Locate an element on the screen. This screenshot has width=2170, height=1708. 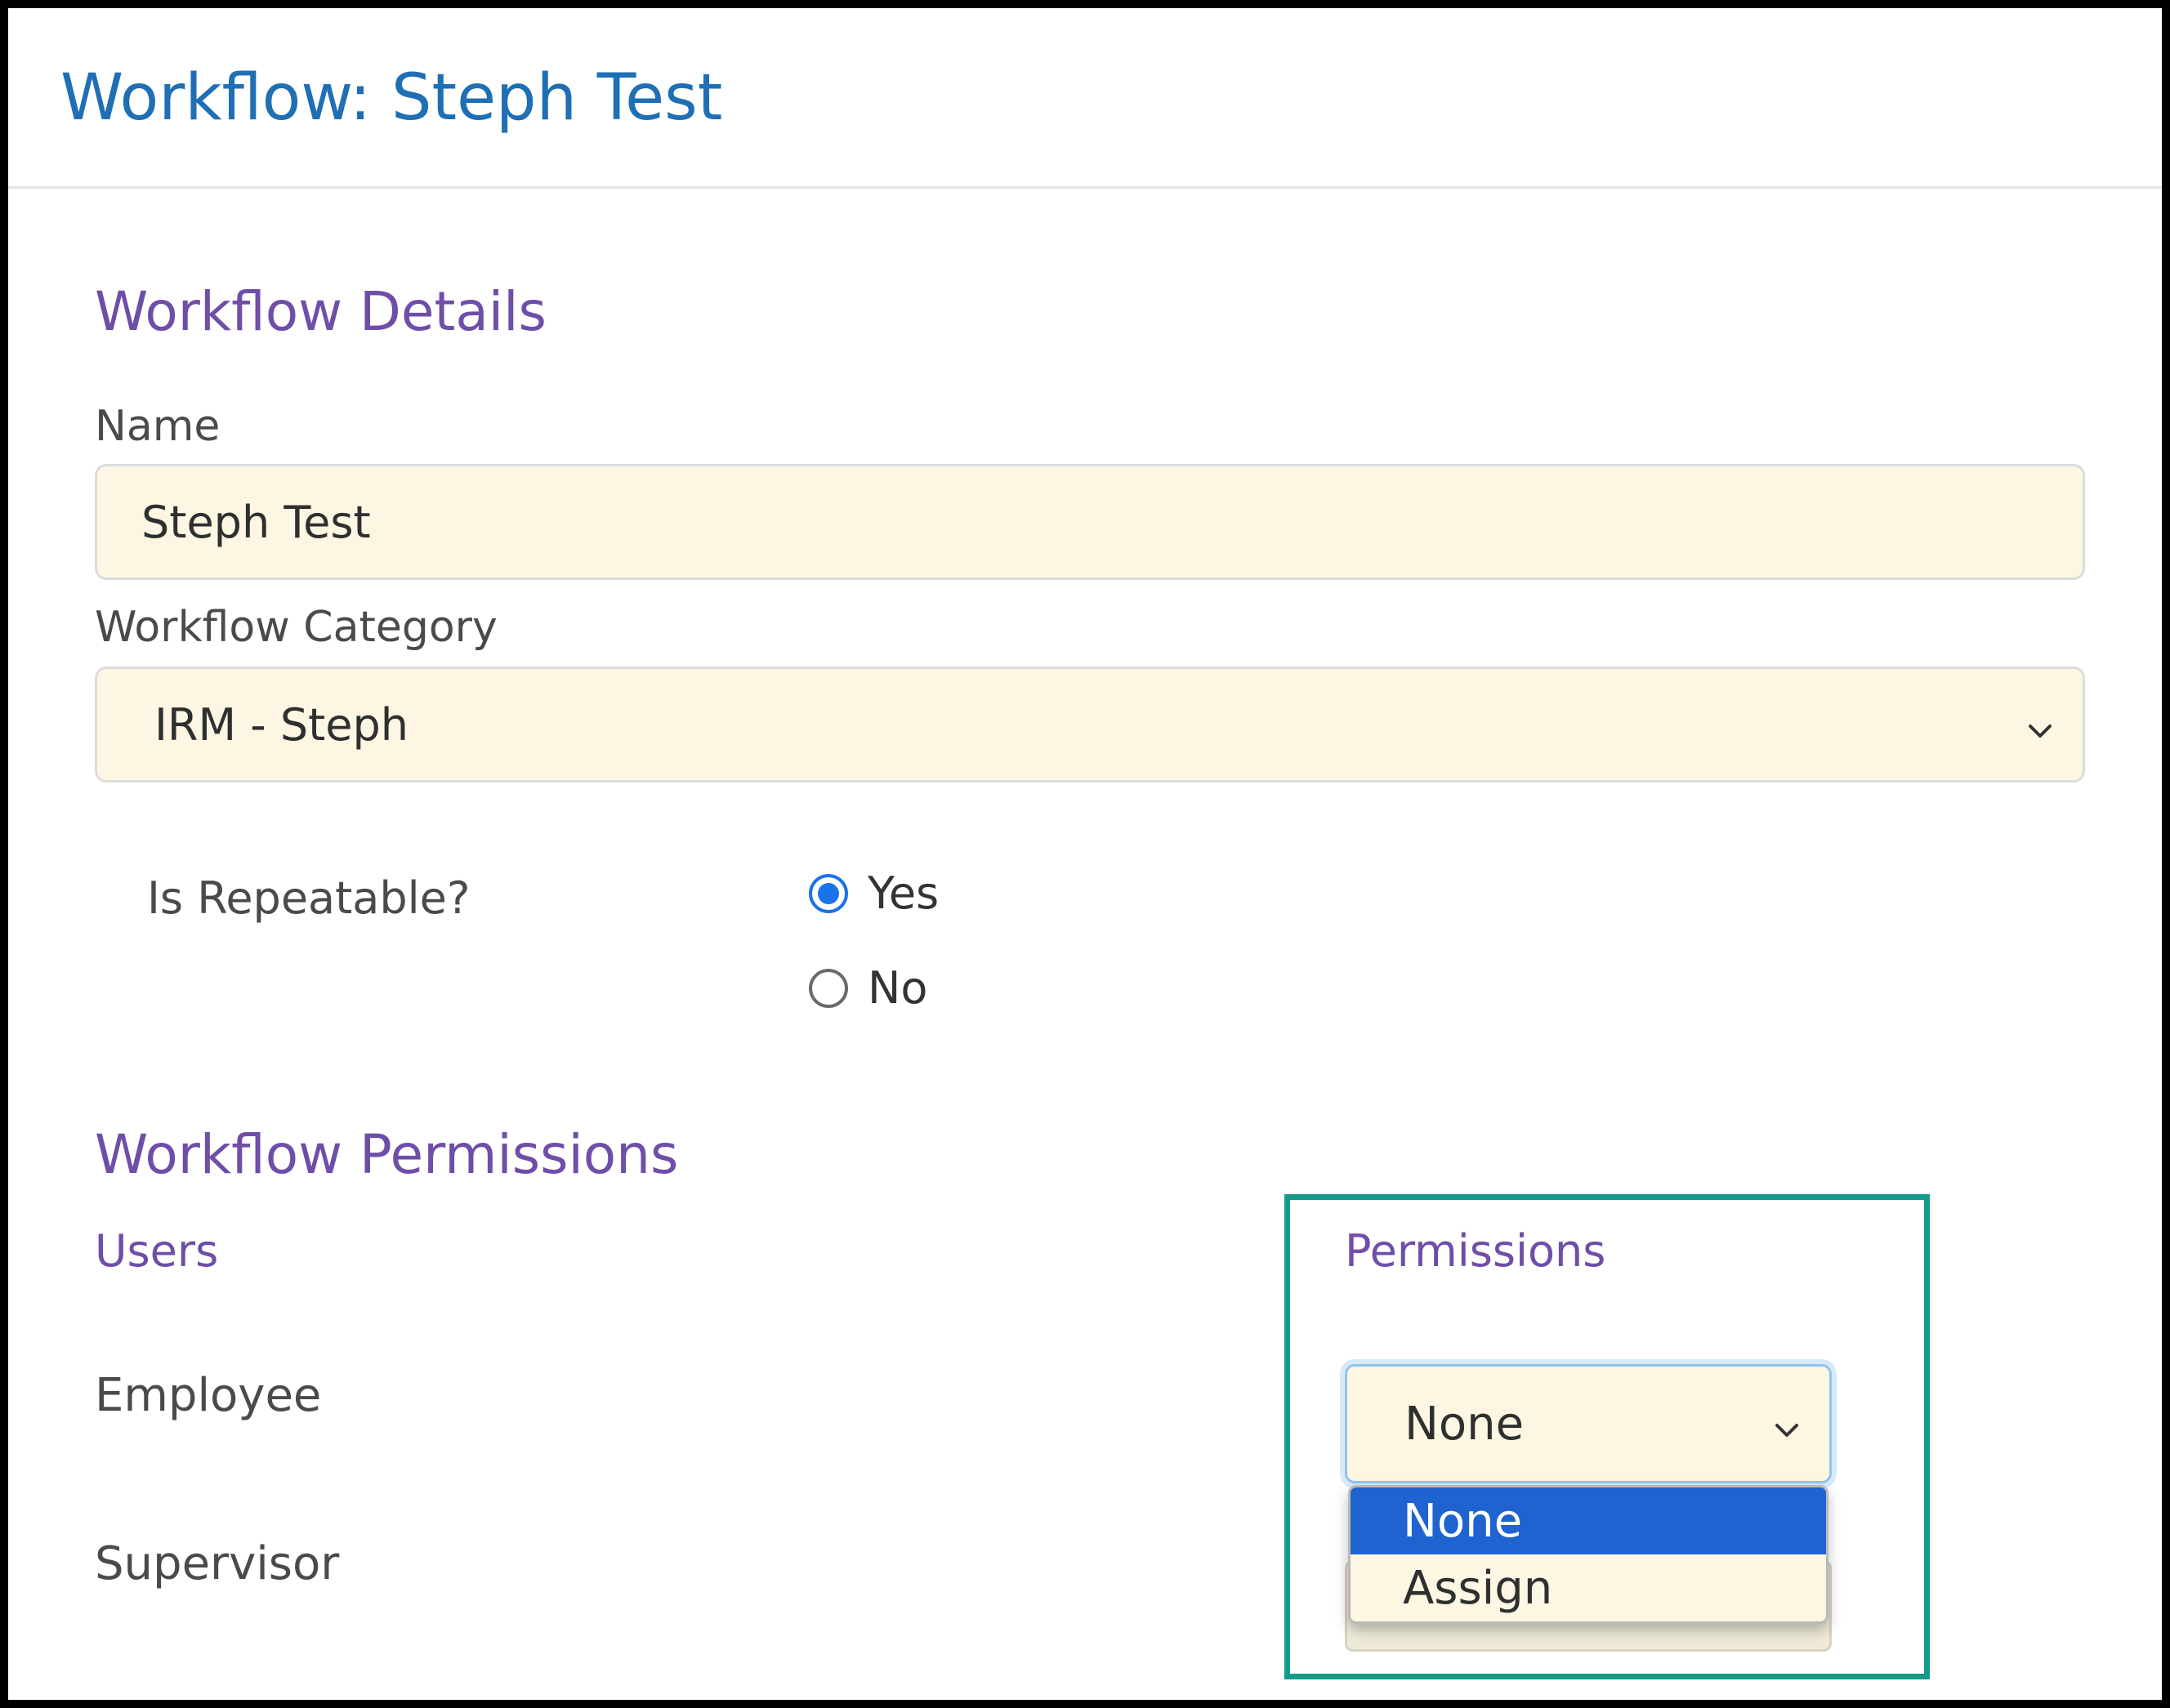
repeatable-no-option: No is located at coordinates (868, 988).